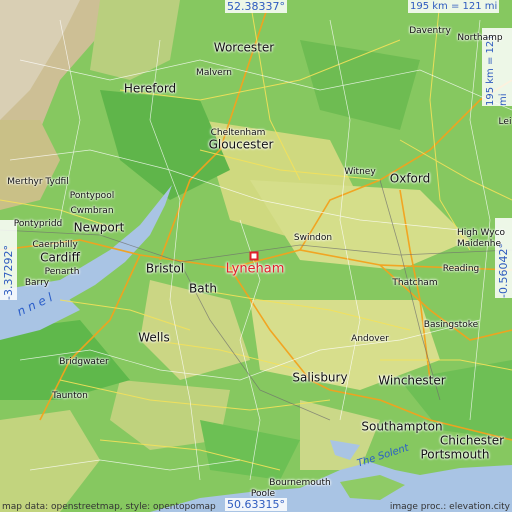 The image size is (512, 512). Describe the element at coordinates (203, 288) in the screenshot. I see `place-bath: Bath` at that location.